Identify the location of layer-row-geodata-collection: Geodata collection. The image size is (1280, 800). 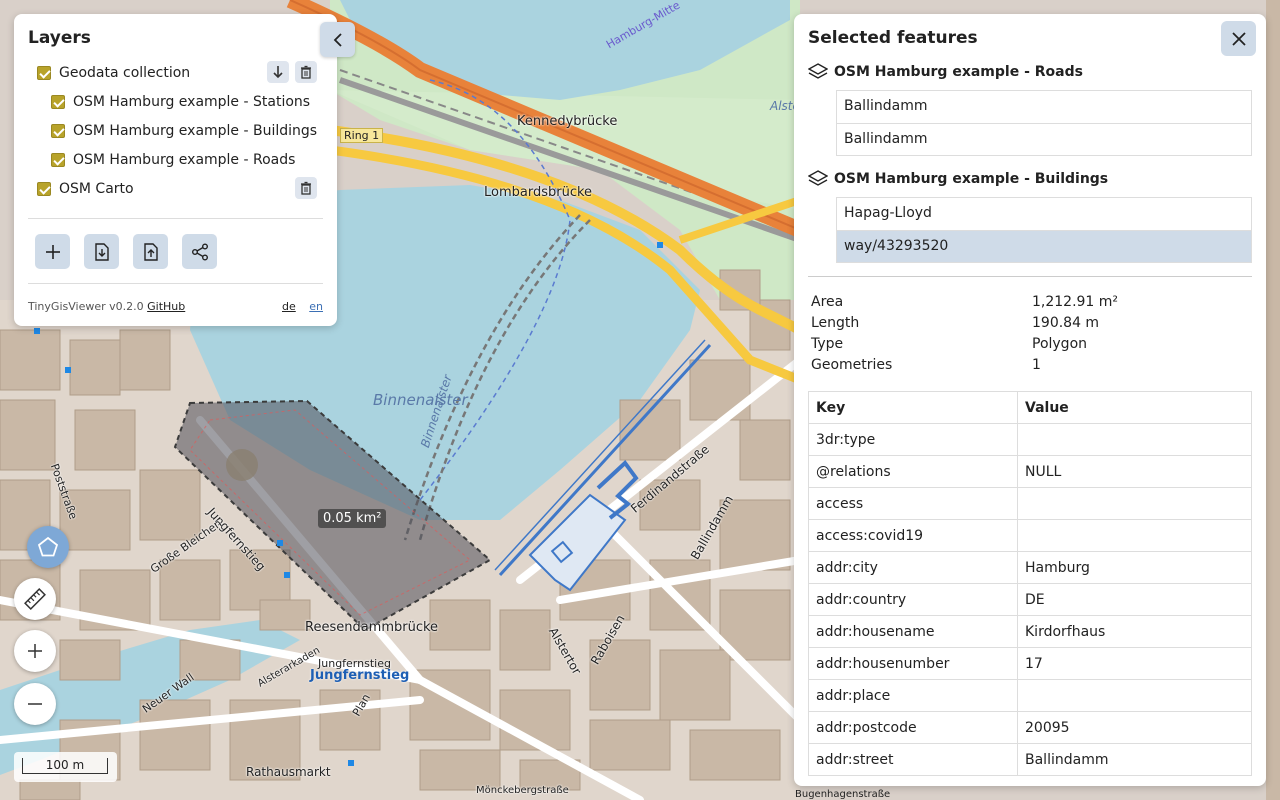
(175, 72).